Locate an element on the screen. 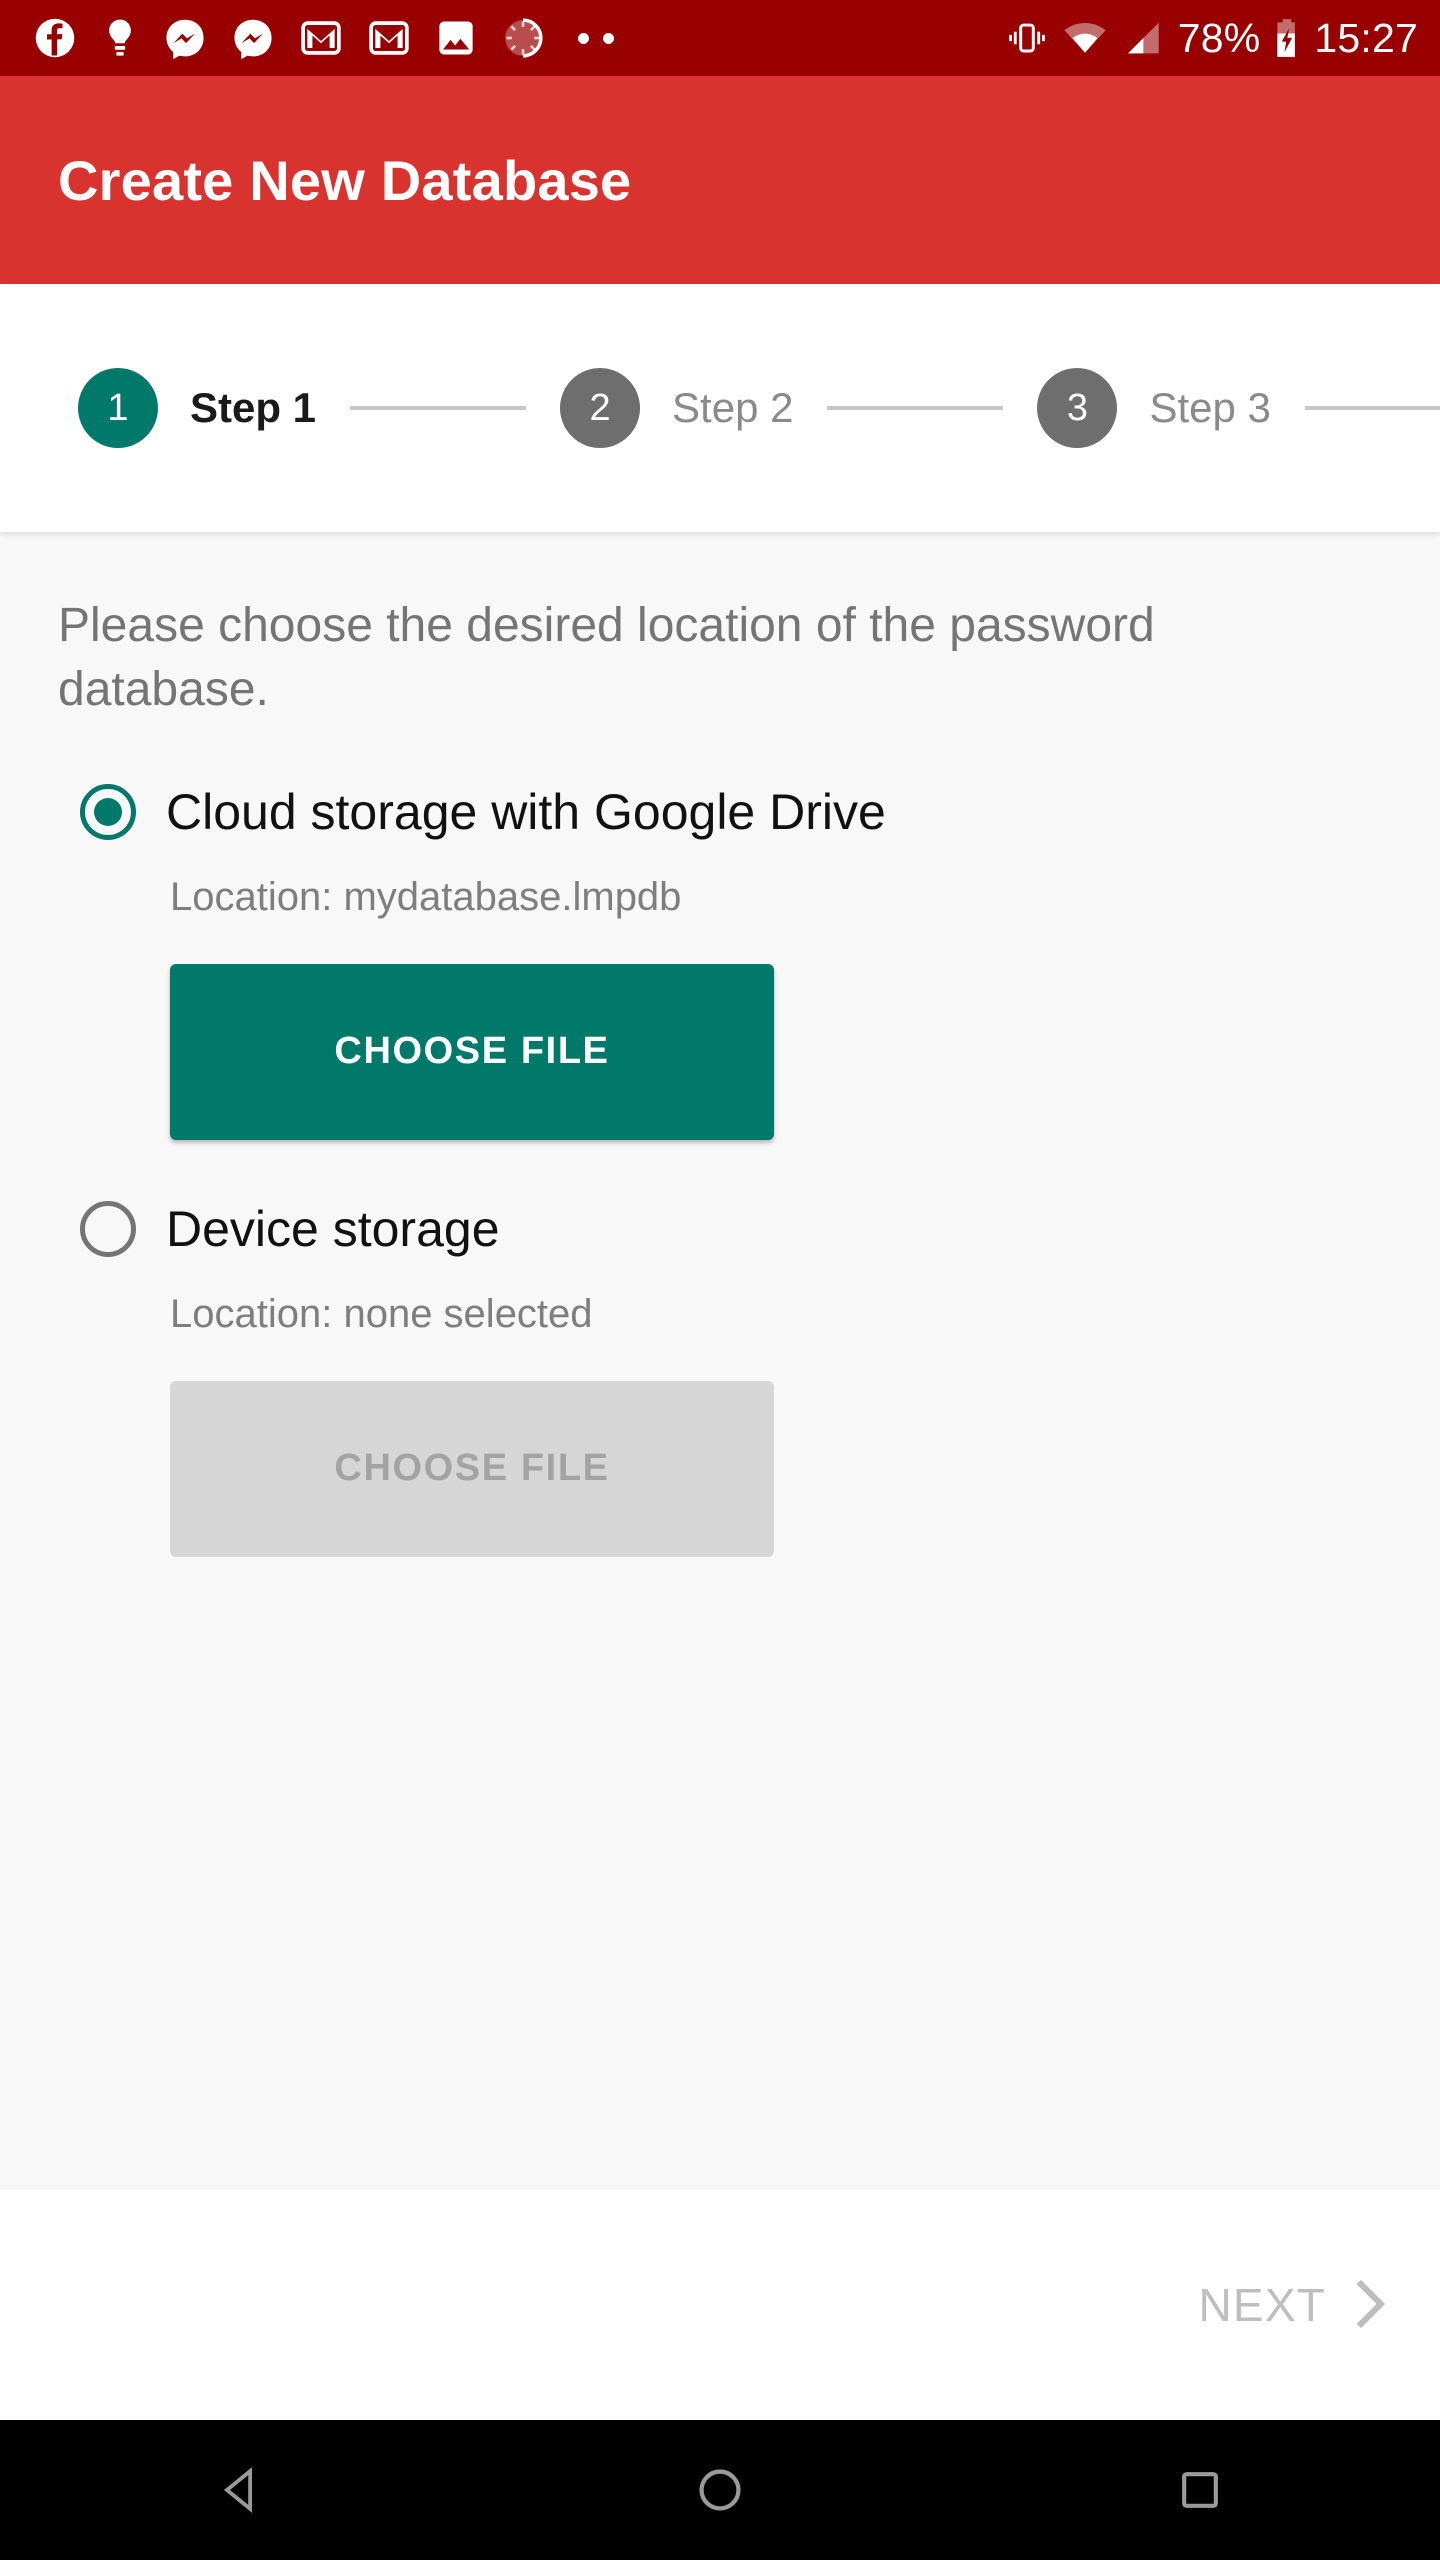 Image resolution: width=1440 pixels, height=2560 pixels. radio-dot is located at coordinates (108, 811).